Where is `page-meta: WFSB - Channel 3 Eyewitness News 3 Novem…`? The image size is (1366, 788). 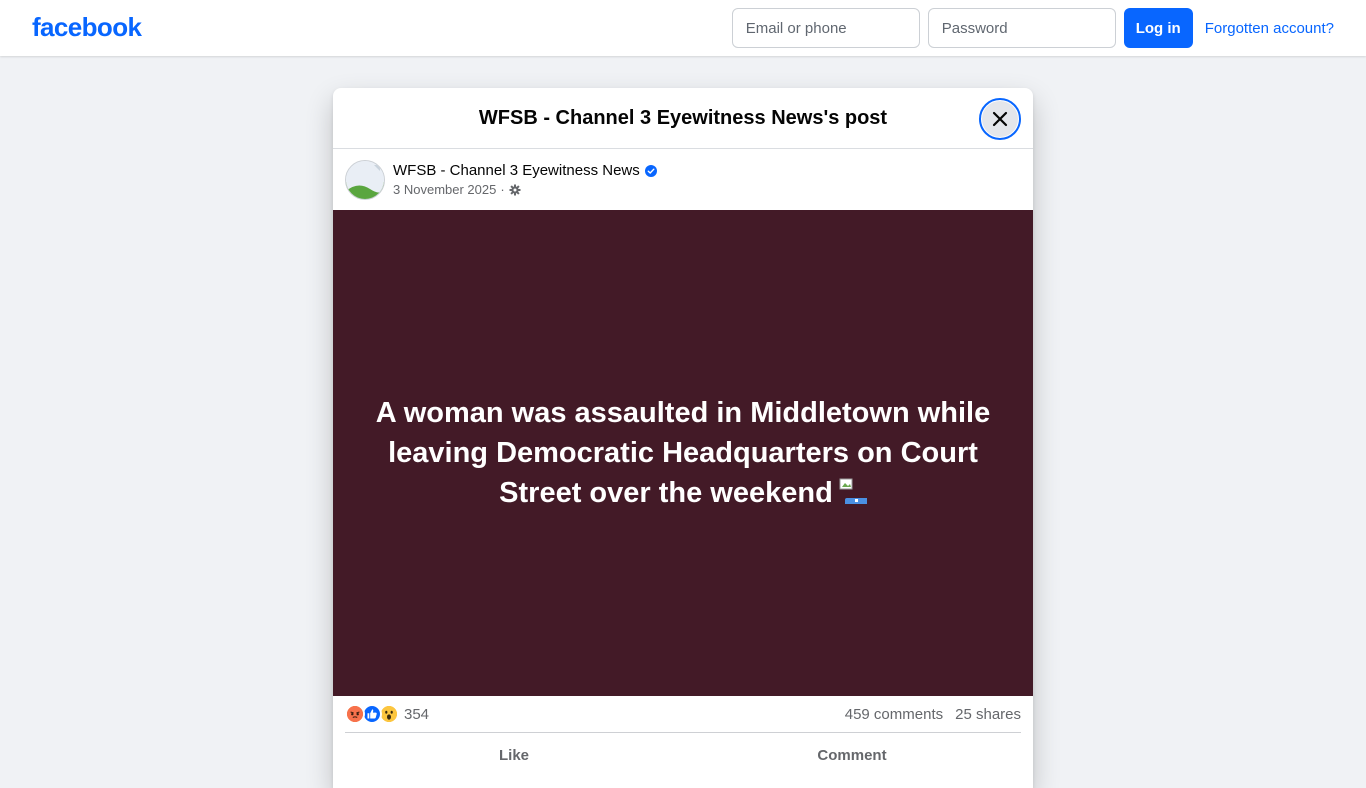 page-meta: WFSB - Channel 3 Eyewitness News 3 Novem… is located at coordinates (525, 179).